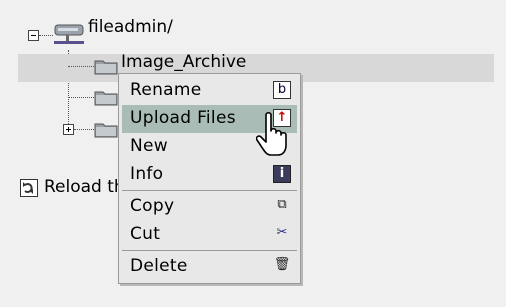 This screenshot has width=506, height=307. I want to click on expand-icon, so click(68, 129).